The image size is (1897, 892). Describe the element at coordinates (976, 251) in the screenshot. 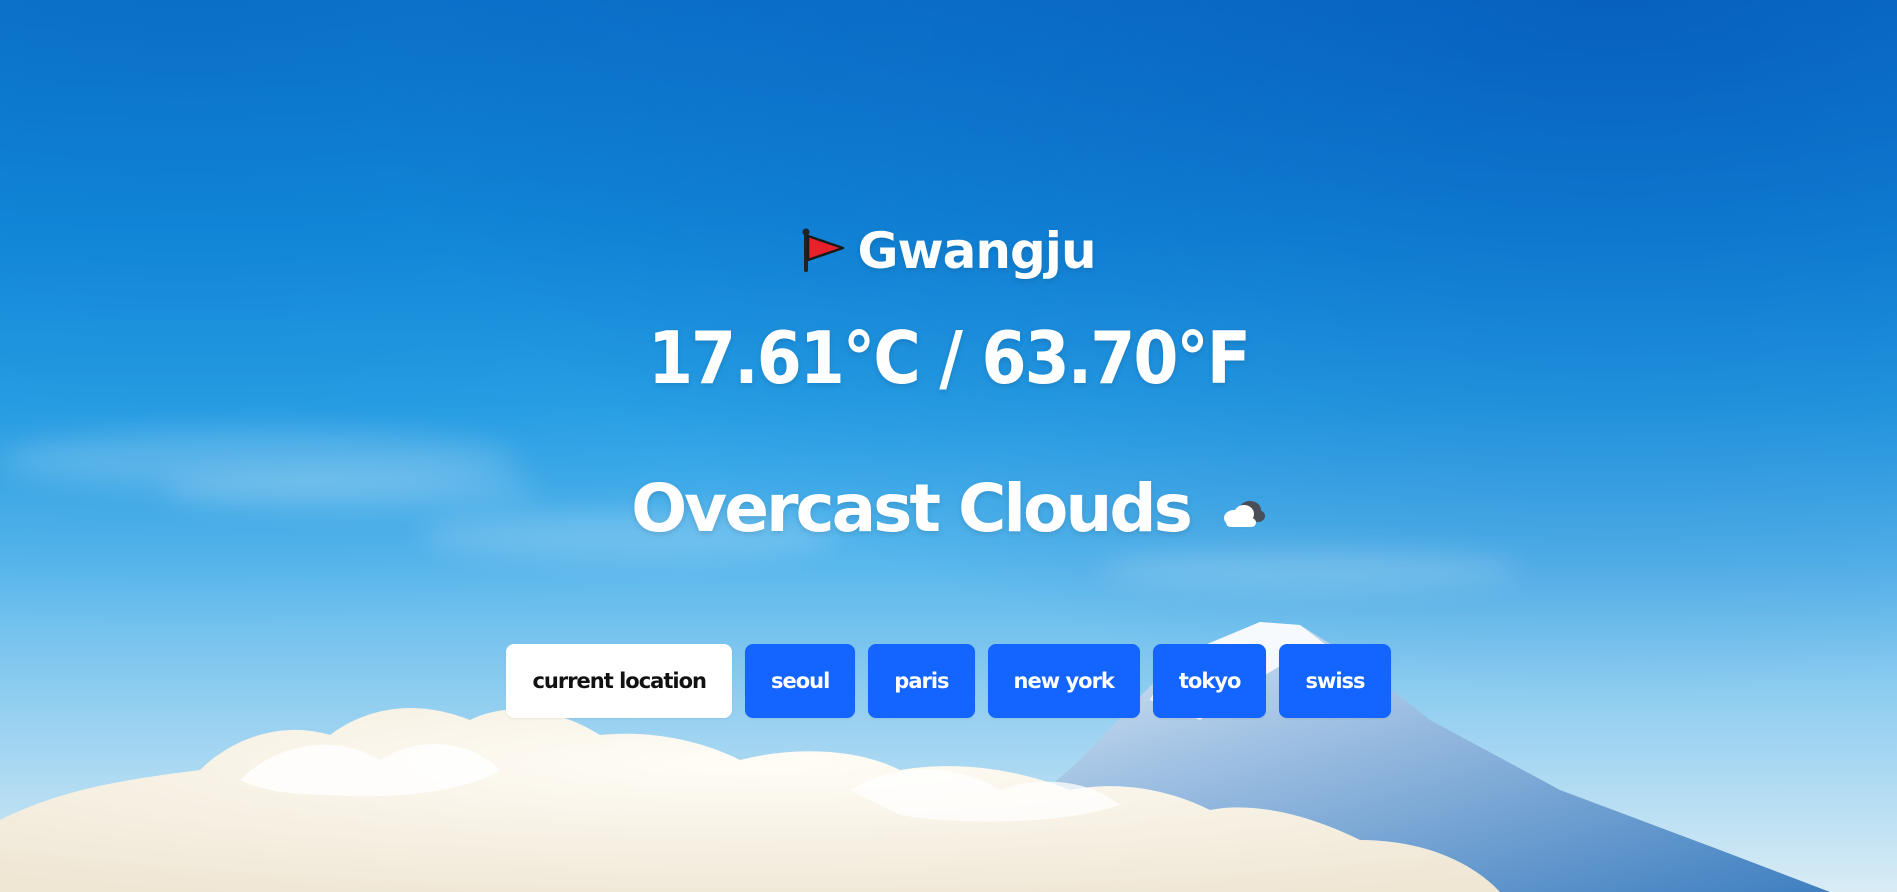

I see `city-name: Gwangju` at that location.